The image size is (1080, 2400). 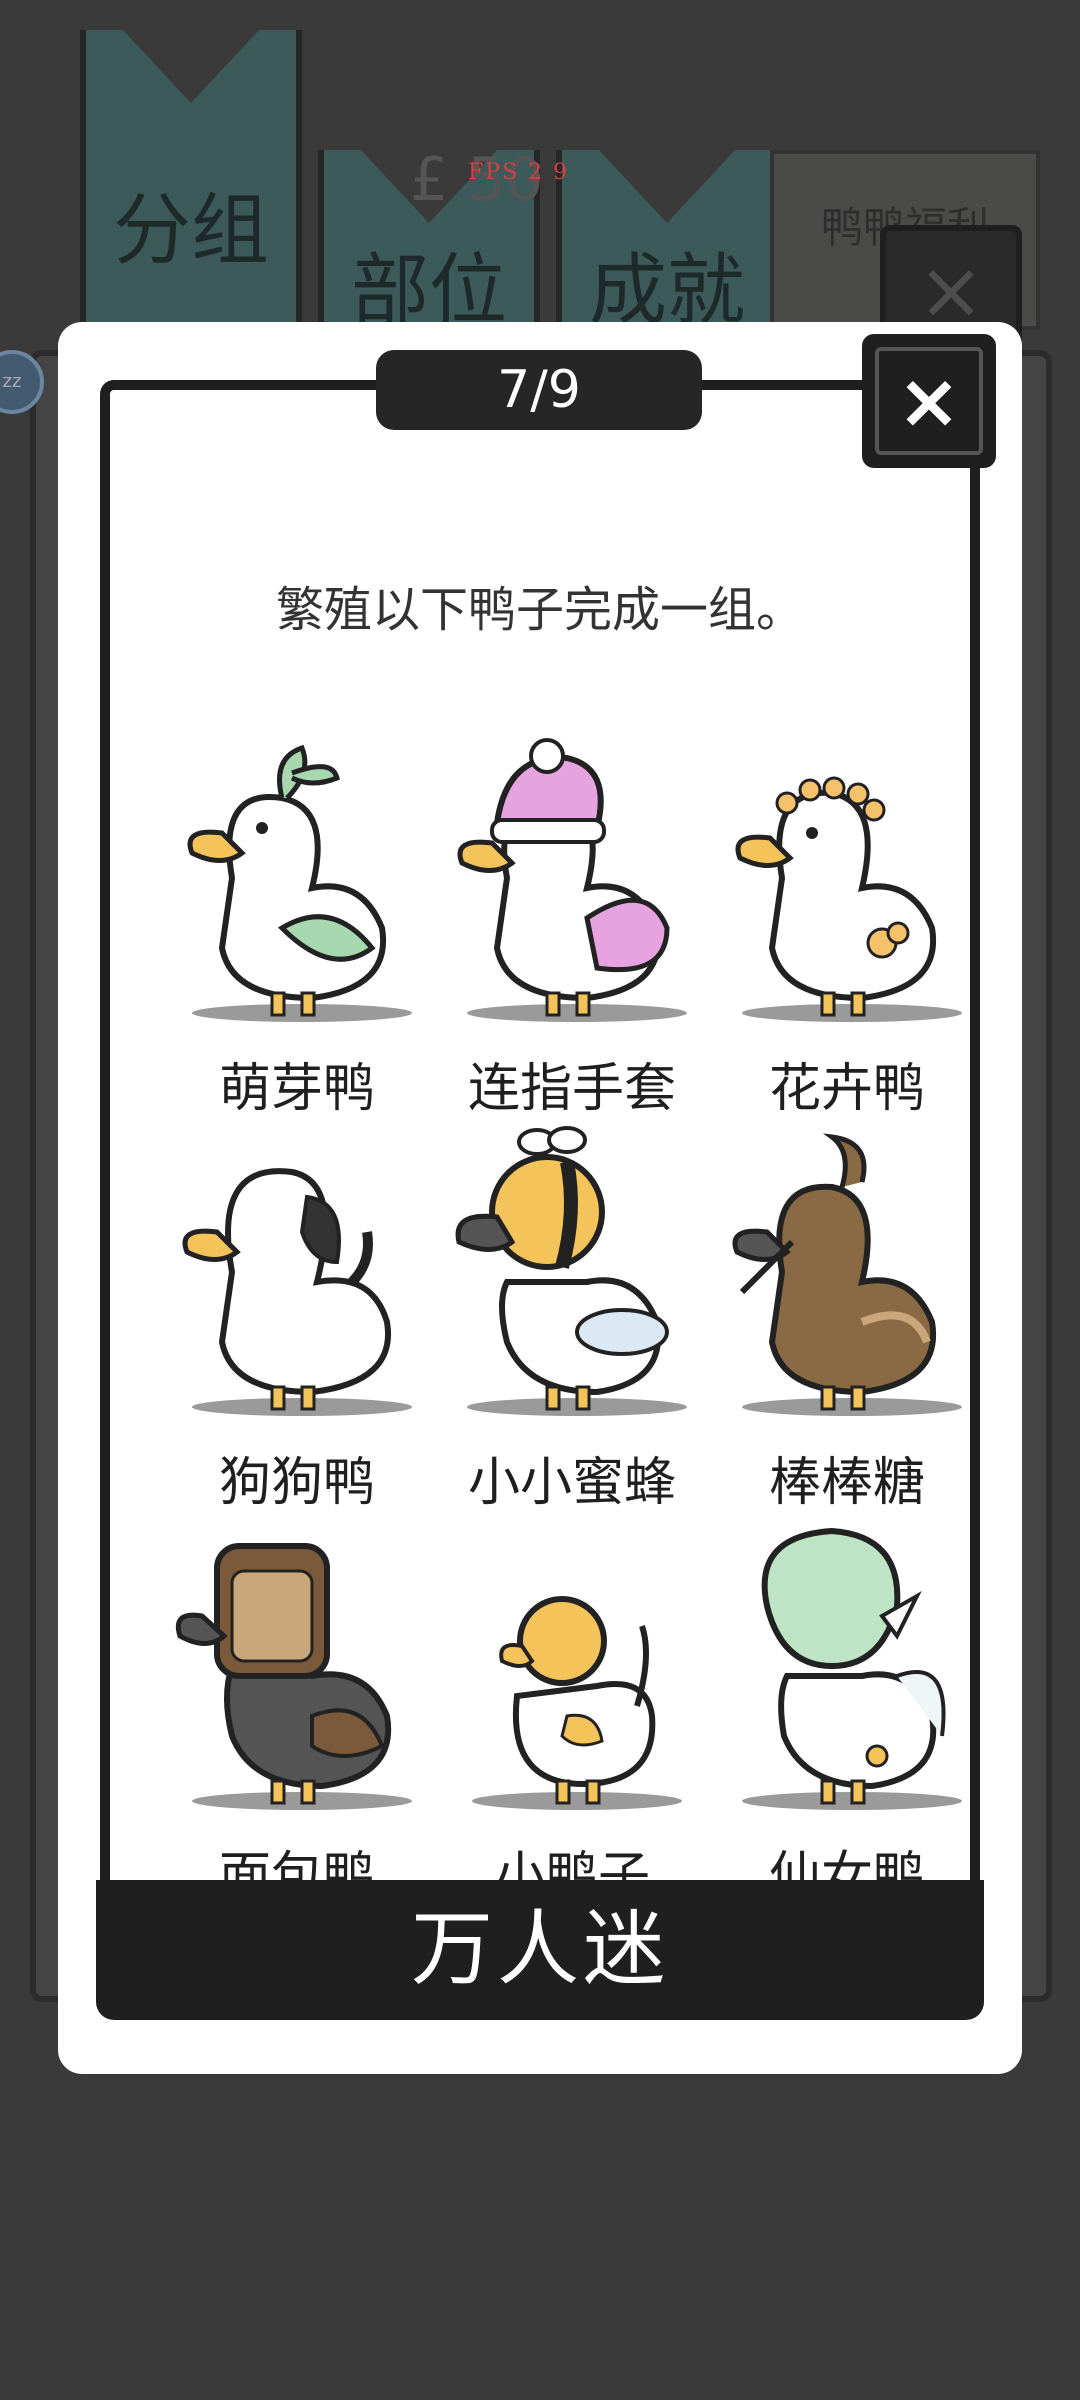 I want to click on sprout-duck-icon, so click(x=299, y=883).